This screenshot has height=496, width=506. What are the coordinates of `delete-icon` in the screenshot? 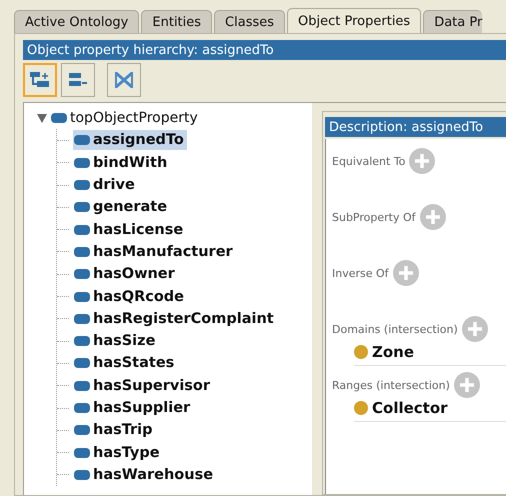 It's located at (124, 80).